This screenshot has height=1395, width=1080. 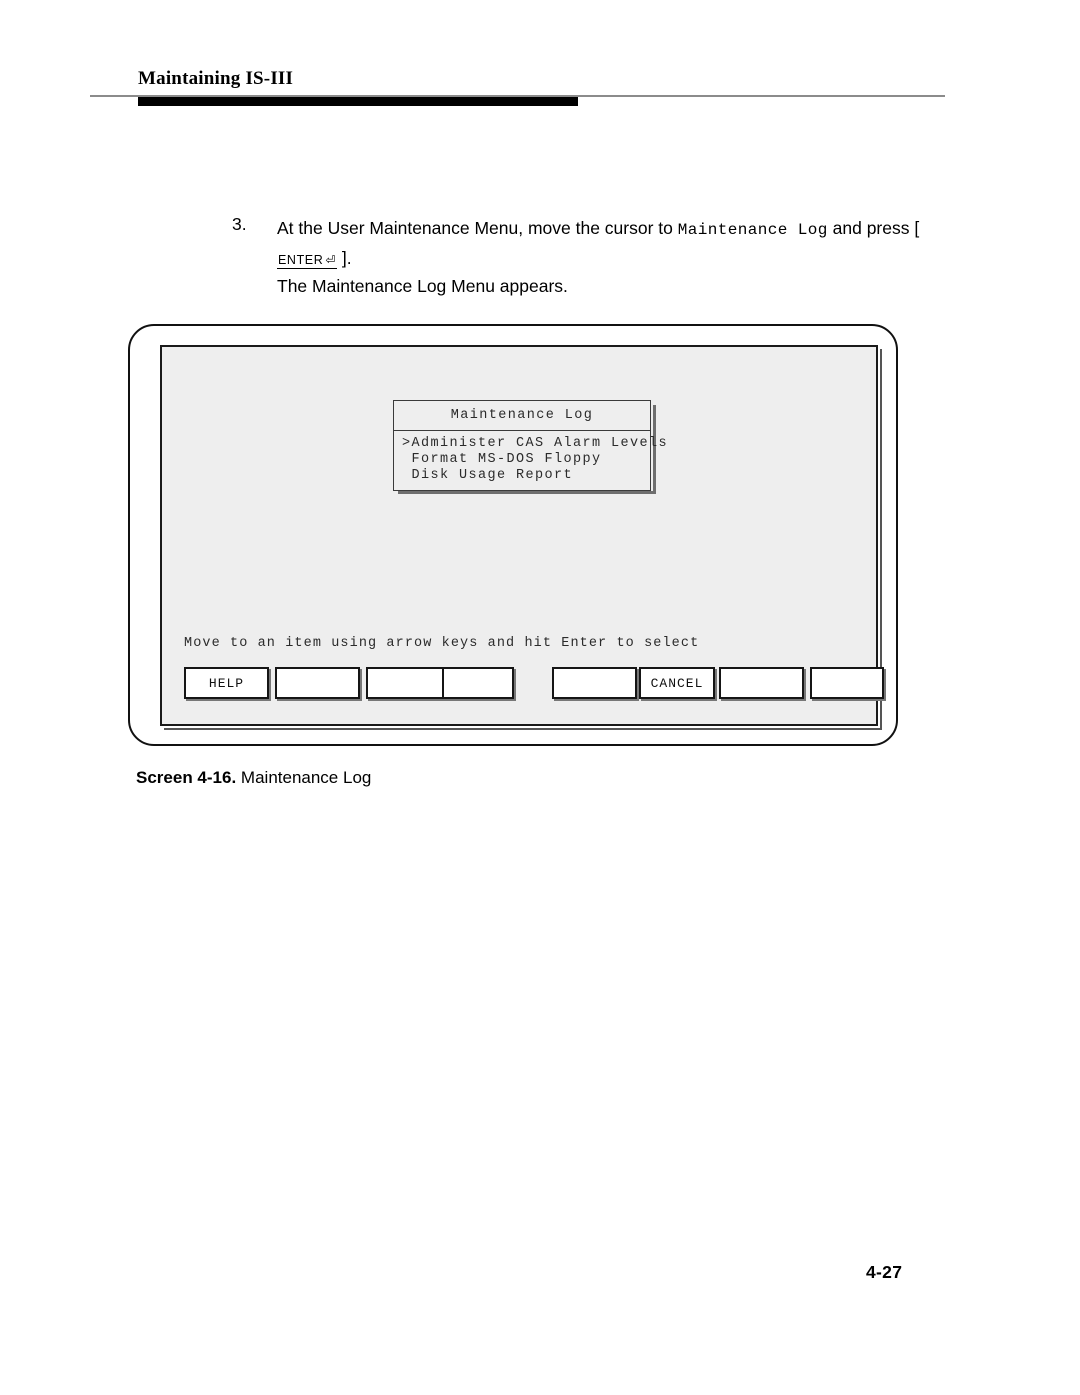 What do you see at coordinates (506, 459) in the screenshot?
I see `menu-item-label: Format MS-DOS Floppy` at bounding box center [506, 459].